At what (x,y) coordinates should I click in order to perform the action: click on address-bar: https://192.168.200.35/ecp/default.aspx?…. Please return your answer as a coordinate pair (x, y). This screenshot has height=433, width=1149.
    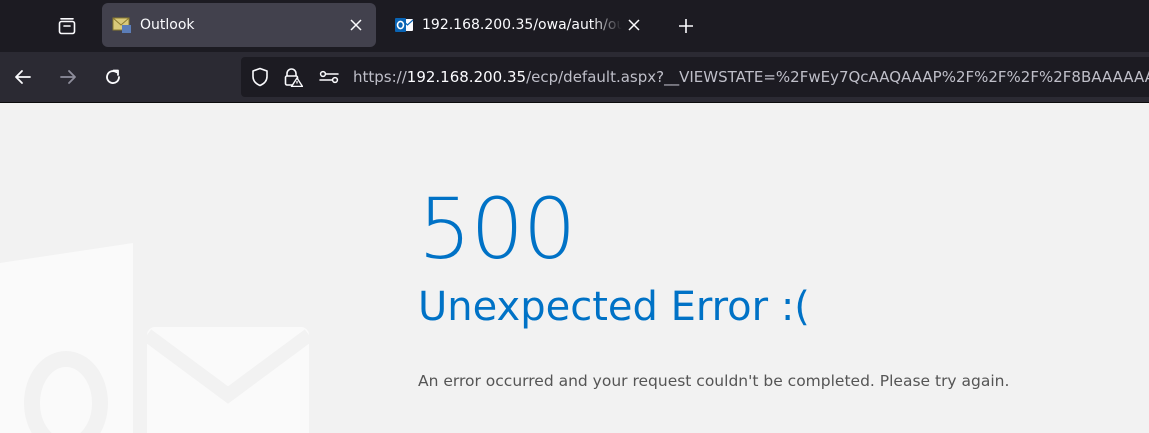
    Looking at the image, I should click on (695, 77).